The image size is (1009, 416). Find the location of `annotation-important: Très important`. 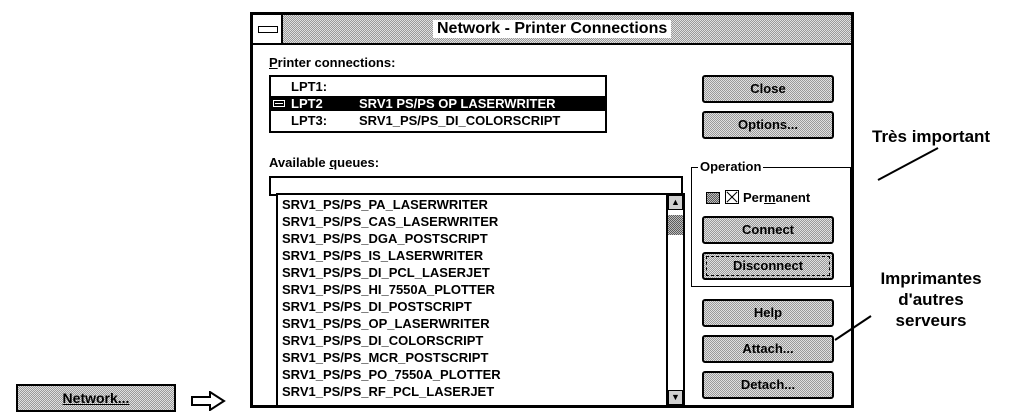

annotation-important: Très important is located at coordinates (931, 136).